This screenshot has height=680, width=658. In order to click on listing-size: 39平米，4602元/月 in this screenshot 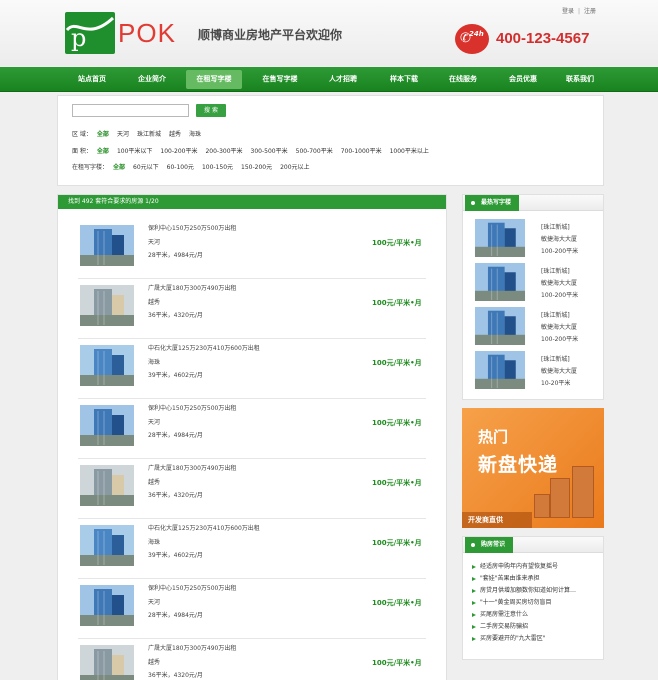, I will do `click(175, 555)`.